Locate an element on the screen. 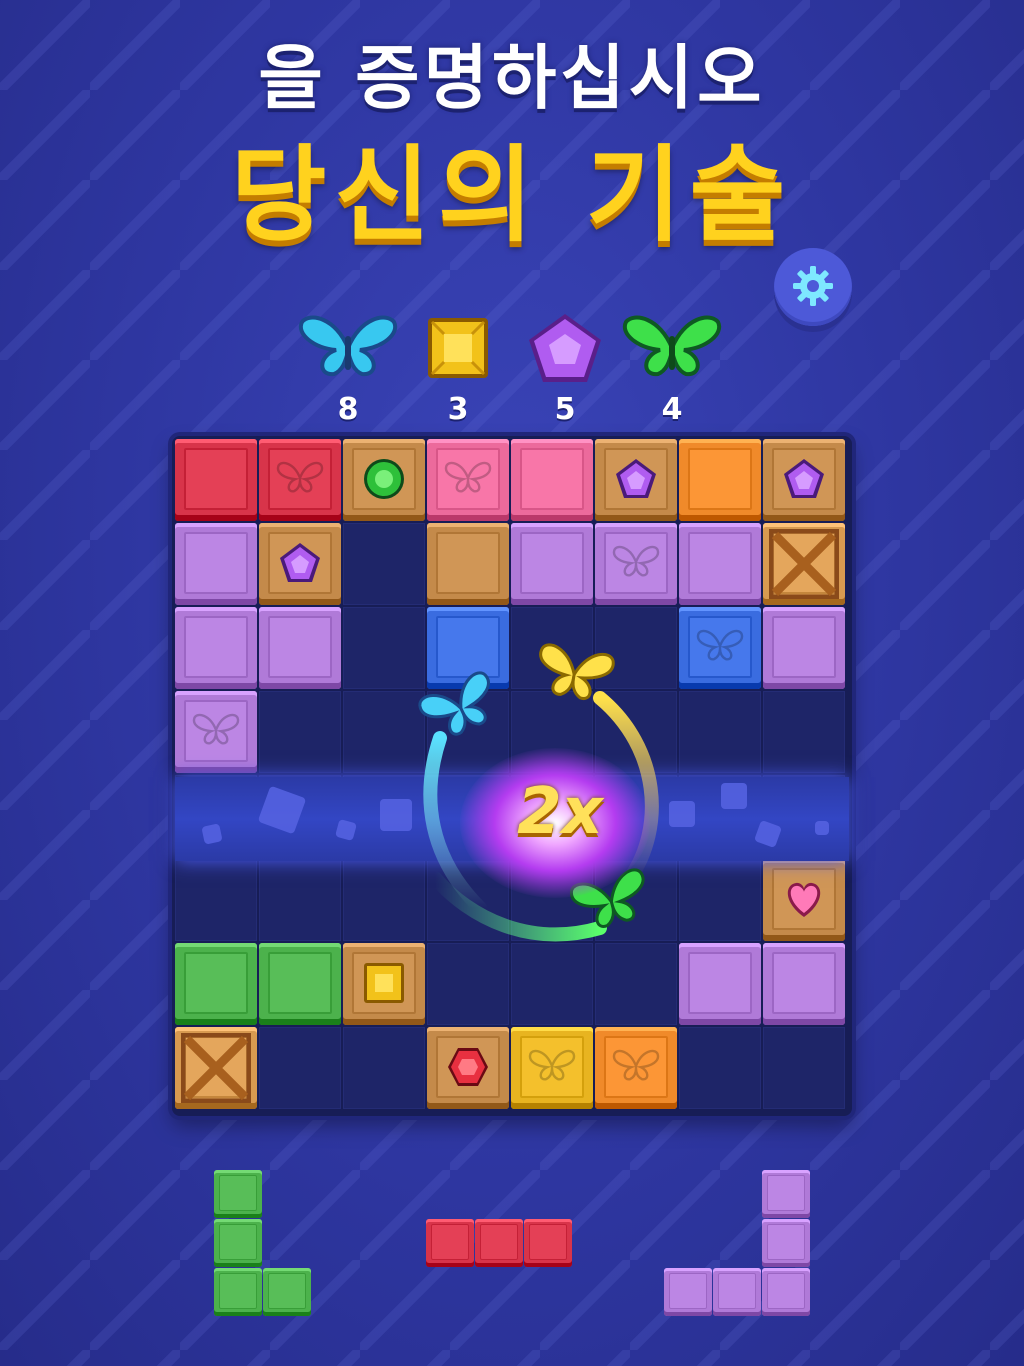  score-multiplier: 2x is located at coordinates (560, 812).